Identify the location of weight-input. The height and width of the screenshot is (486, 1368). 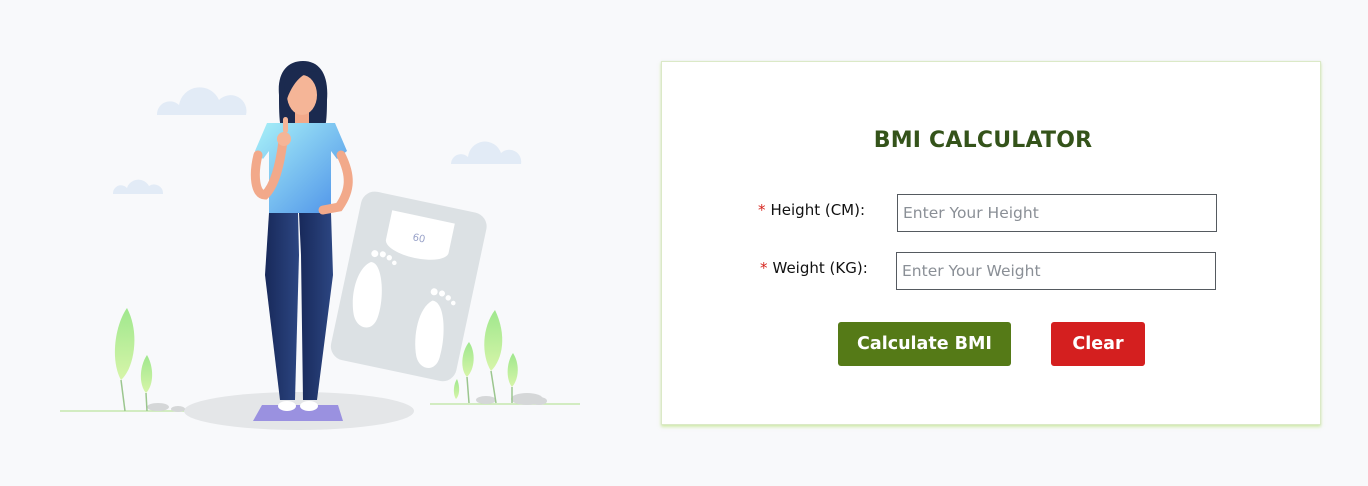
(1056, 271).